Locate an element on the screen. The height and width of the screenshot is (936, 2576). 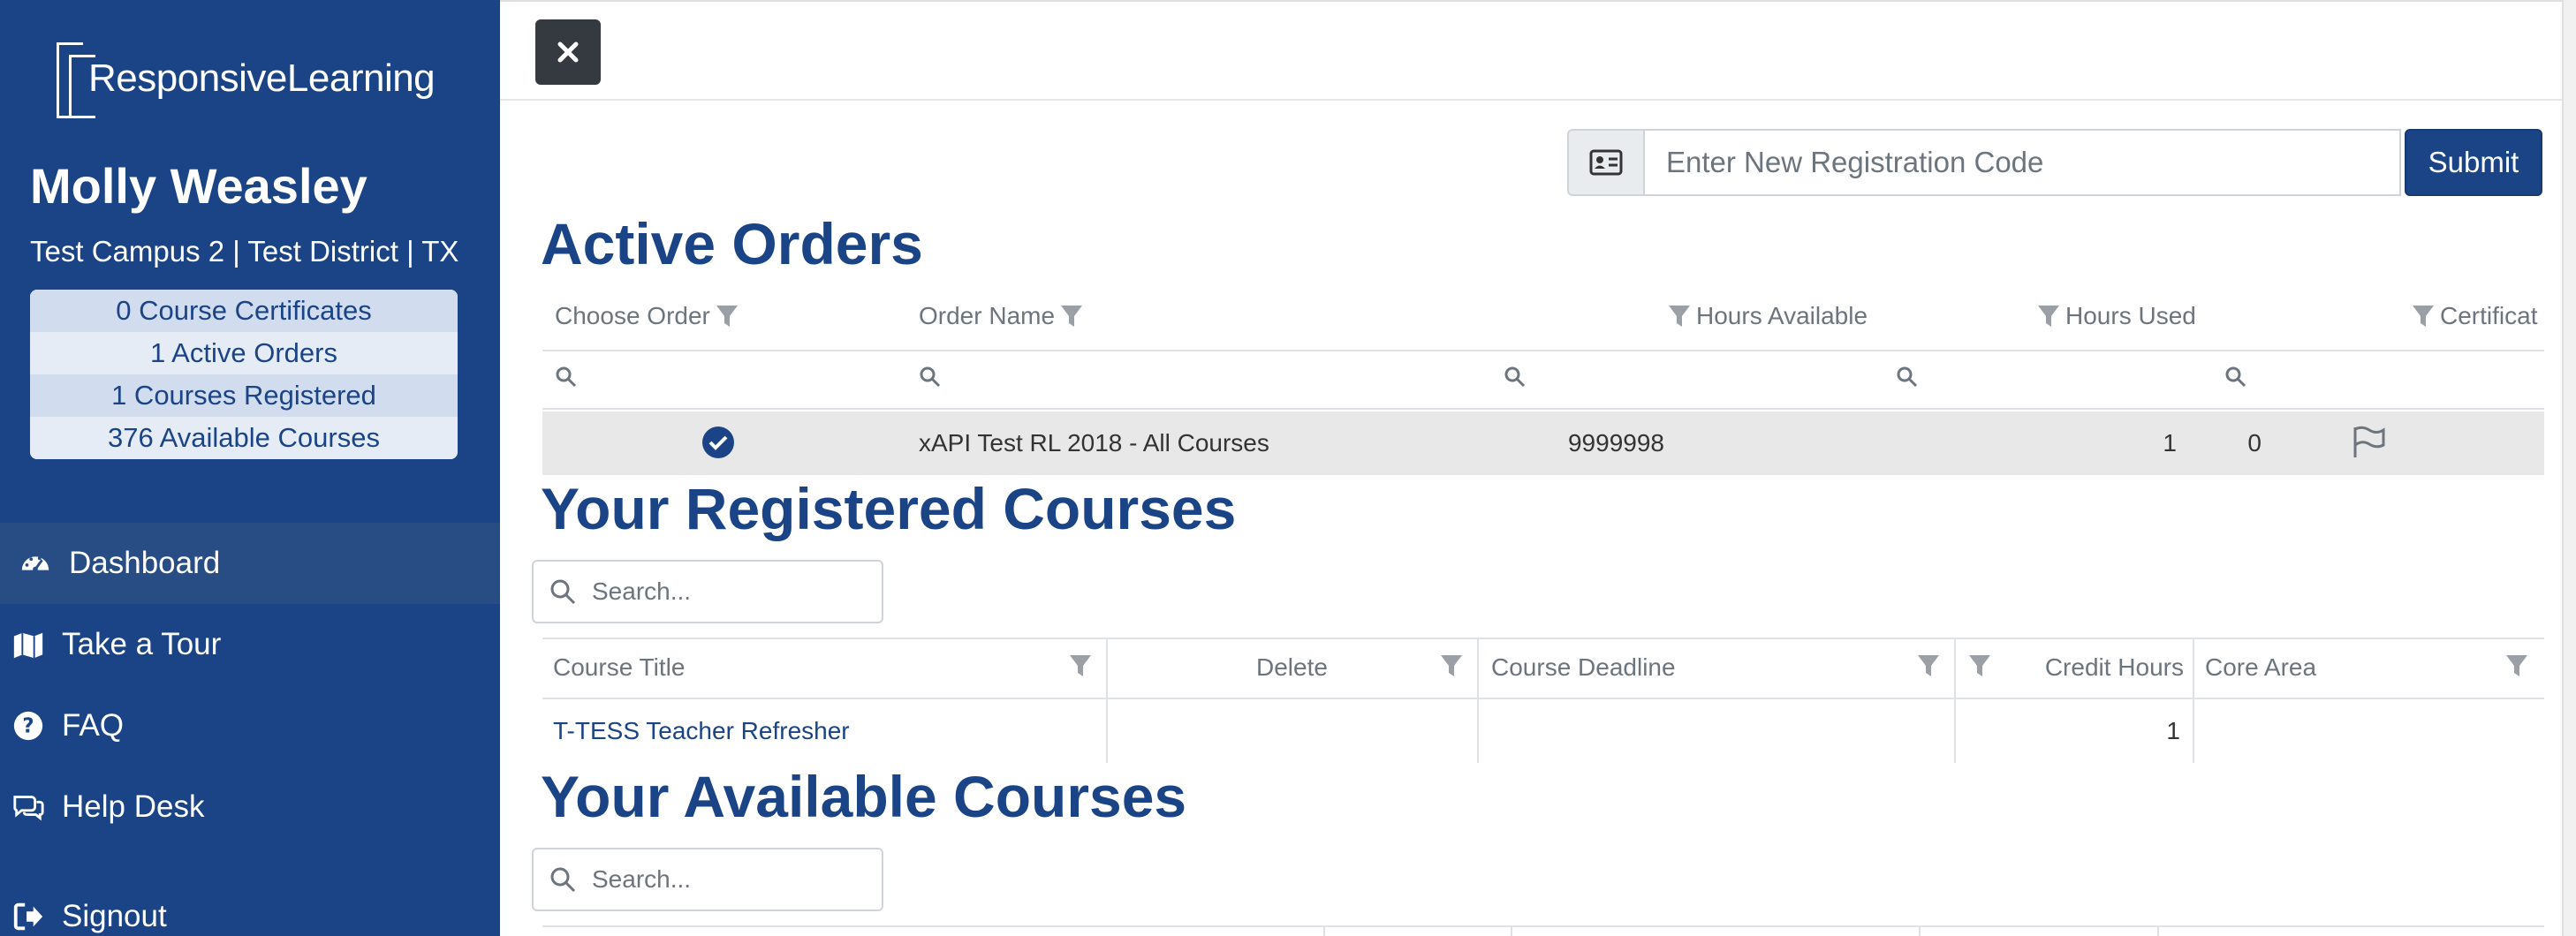
close-button is located at coordinates (568, 52).